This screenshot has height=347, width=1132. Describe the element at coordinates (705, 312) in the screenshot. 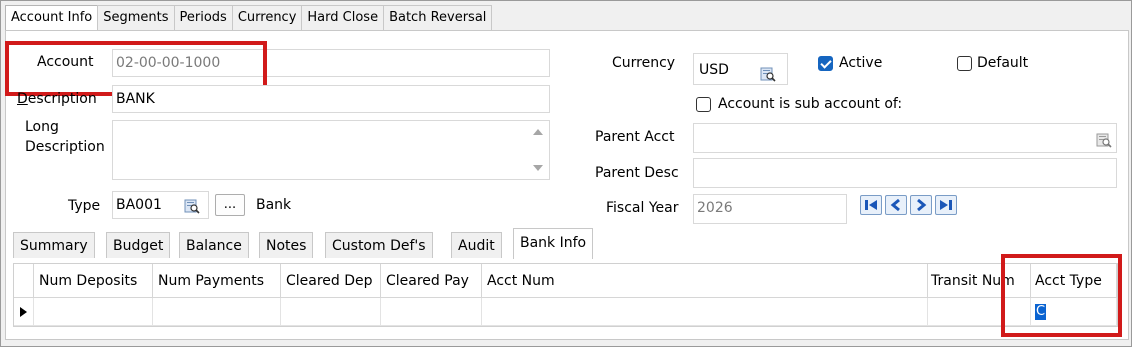

I see `cell-acct-num` at that location.